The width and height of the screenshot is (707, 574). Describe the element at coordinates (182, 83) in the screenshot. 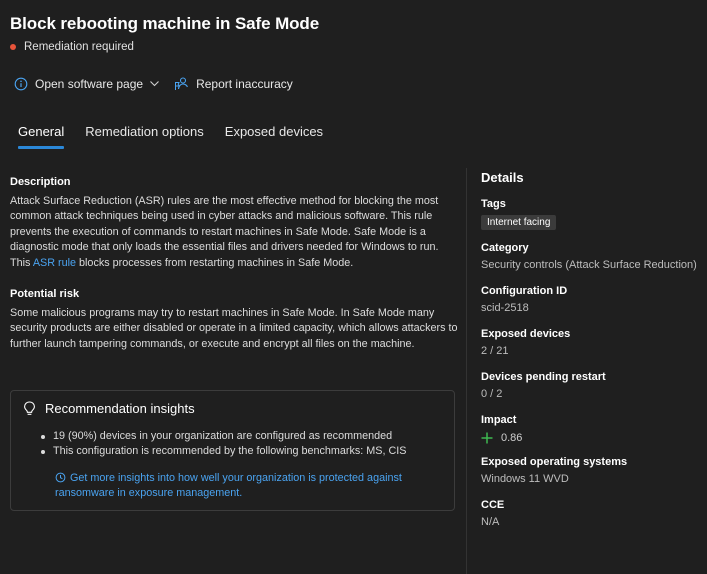

I see `report-person-icon` at that location.